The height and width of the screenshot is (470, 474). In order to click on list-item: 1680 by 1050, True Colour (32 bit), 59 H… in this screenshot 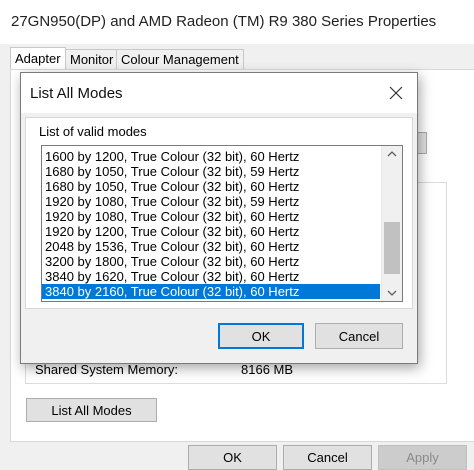, I will do `click(211, 171)`.